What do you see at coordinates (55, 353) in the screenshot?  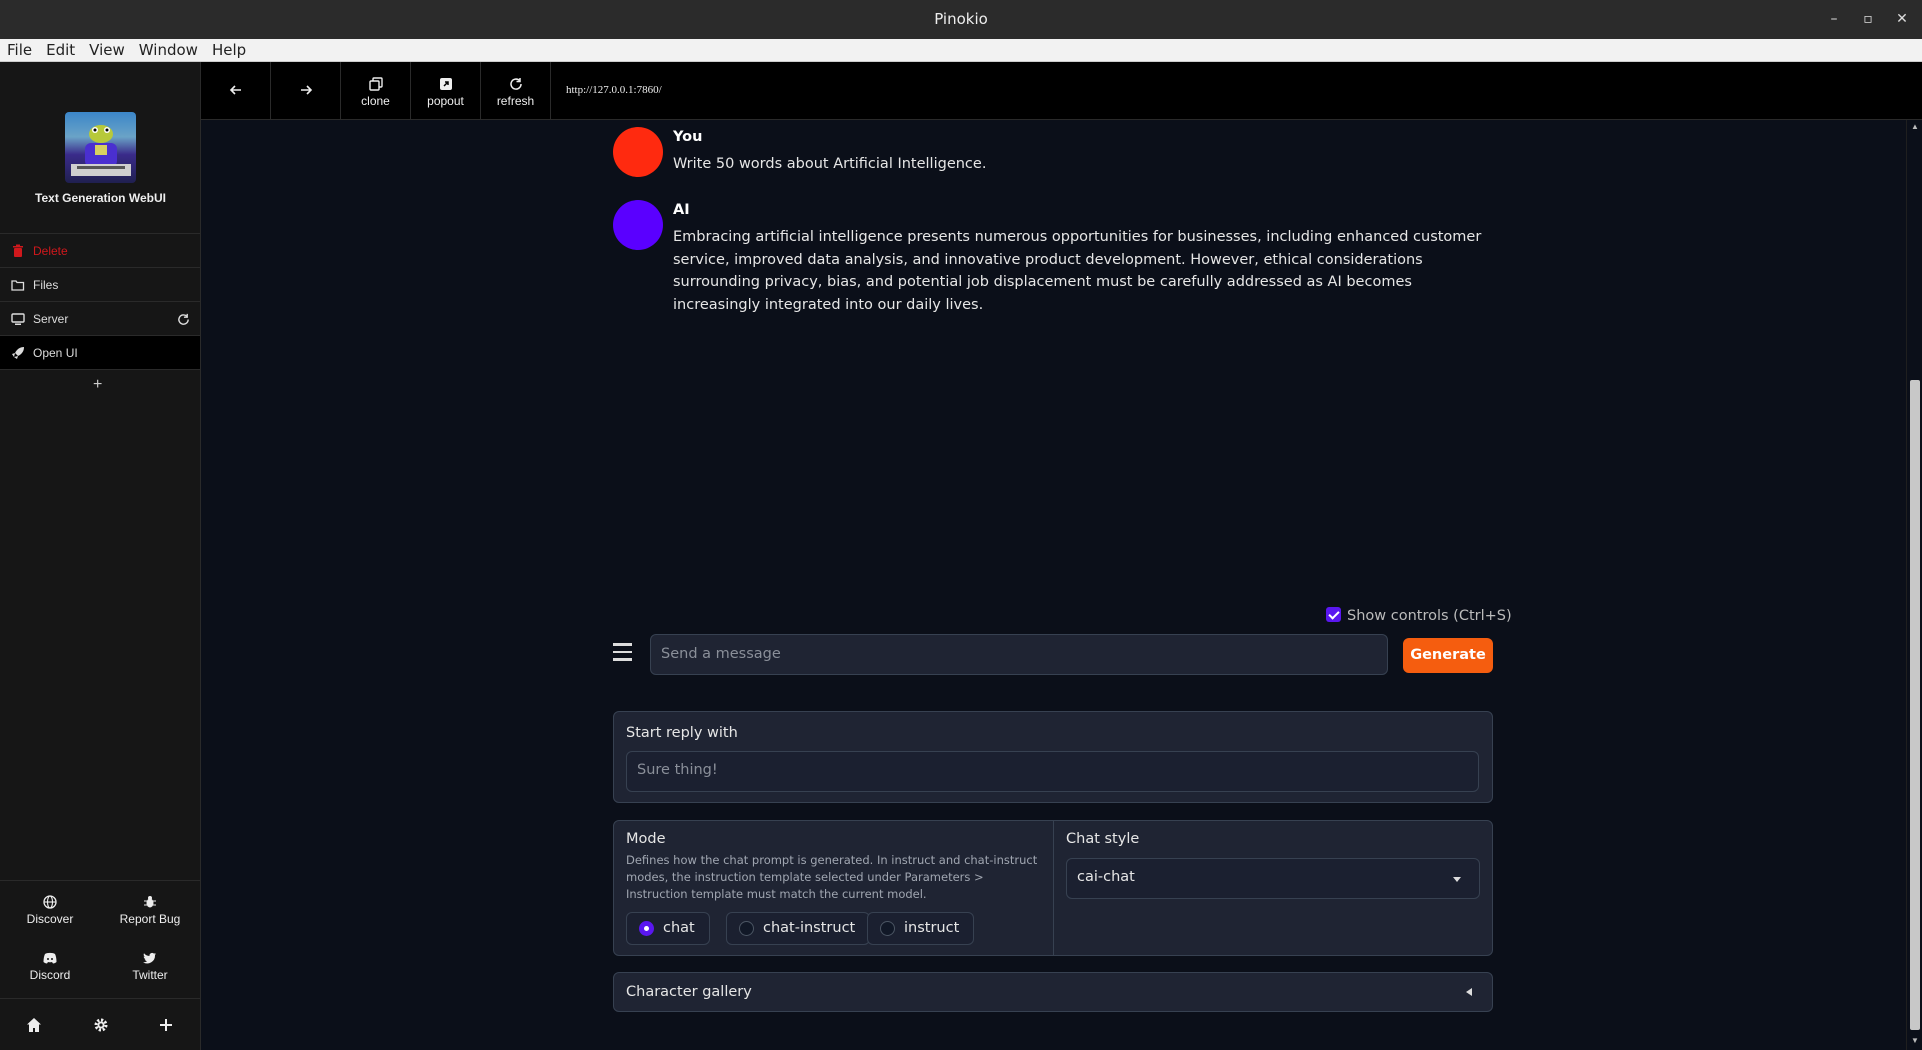 I see `sidebar-item-label: Open UI` at bounding box center [55, 353].